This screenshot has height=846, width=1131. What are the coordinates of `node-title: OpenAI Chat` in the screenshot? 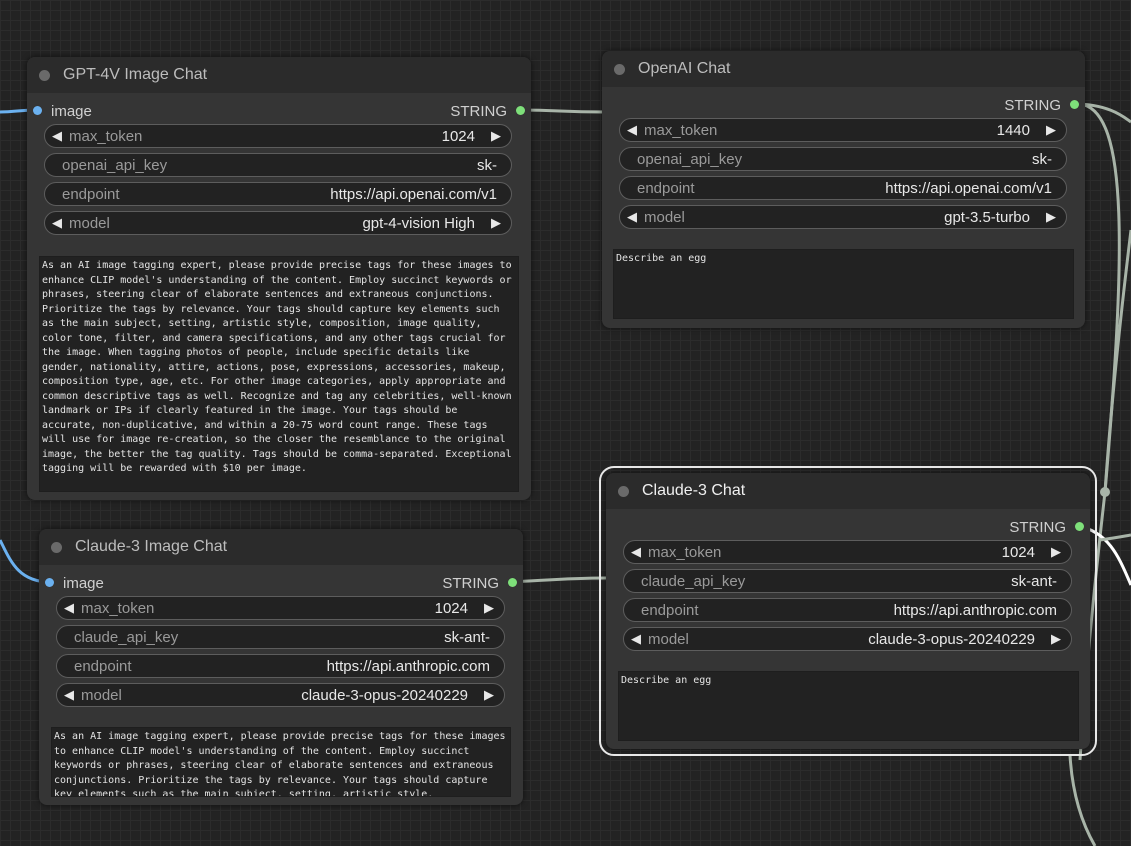 It's located at (684, 68).